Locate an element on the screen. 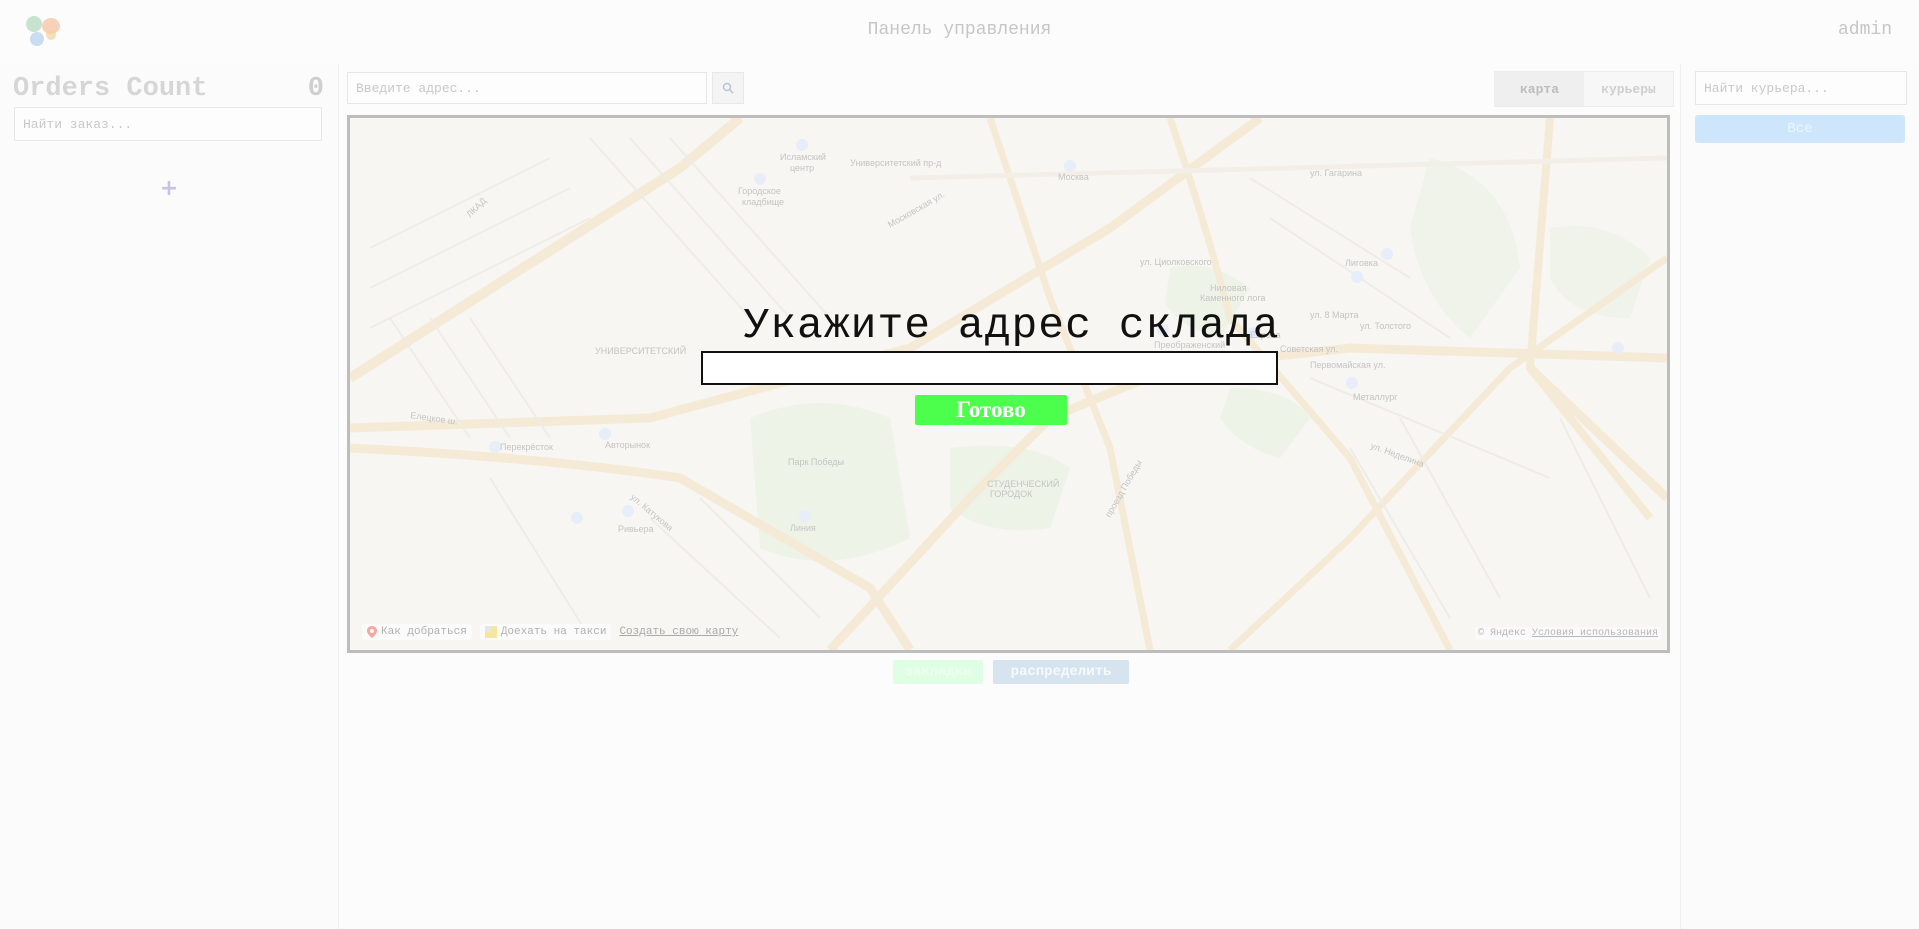 The width and height of the screenshot is (1919, 929). svg-text: Городское is located at coordinates (759, 191).